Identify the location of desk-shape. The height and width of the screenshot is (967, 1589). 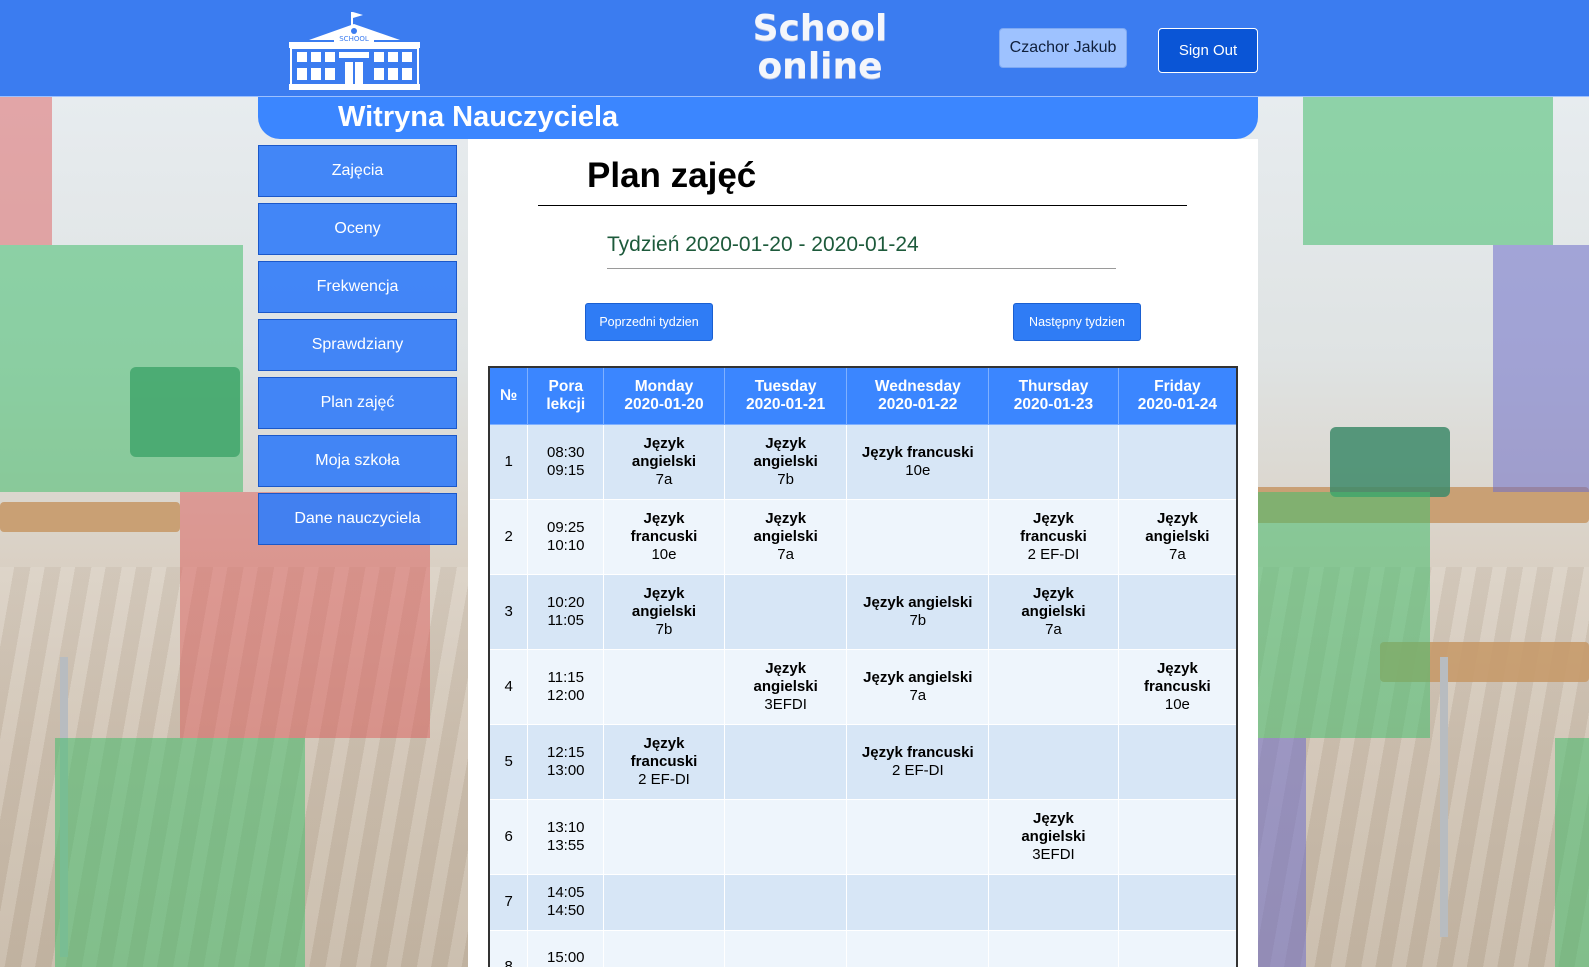
(90, 517).